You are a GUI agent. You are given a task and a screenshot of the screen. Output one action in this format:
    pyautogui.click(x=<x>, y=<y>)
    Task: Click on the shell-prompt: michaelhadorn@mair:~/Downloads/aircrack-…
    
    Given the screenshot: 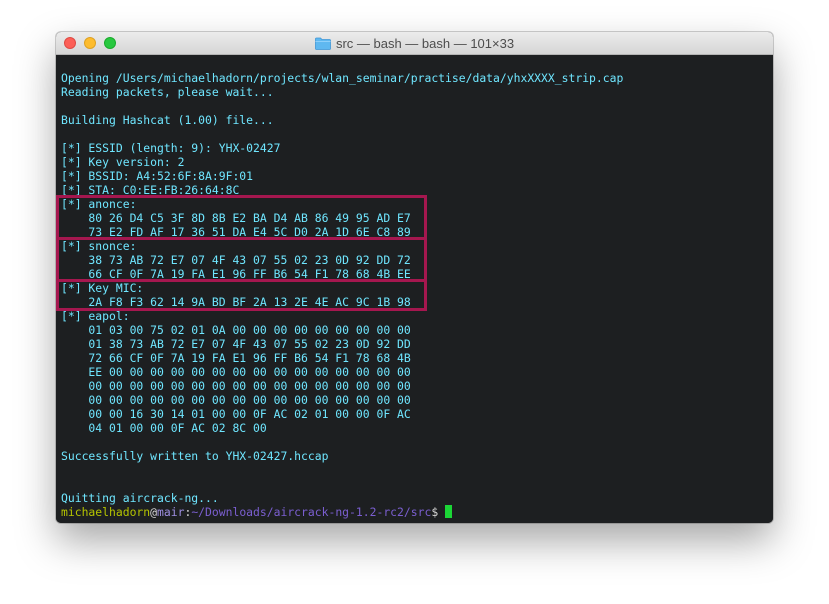 What is the action you would take?
    pyautogui.click(x=342, y=512)
    